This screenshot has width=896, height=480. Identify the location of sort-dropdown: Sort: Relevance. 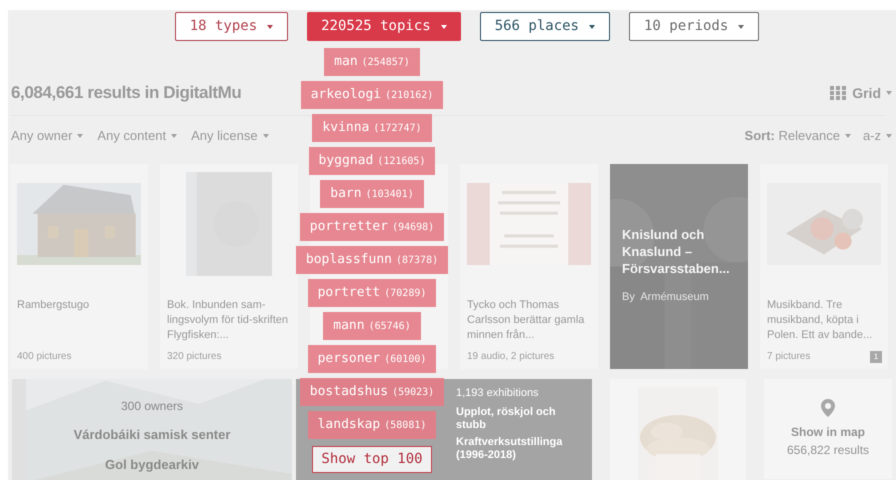
(797, 136).